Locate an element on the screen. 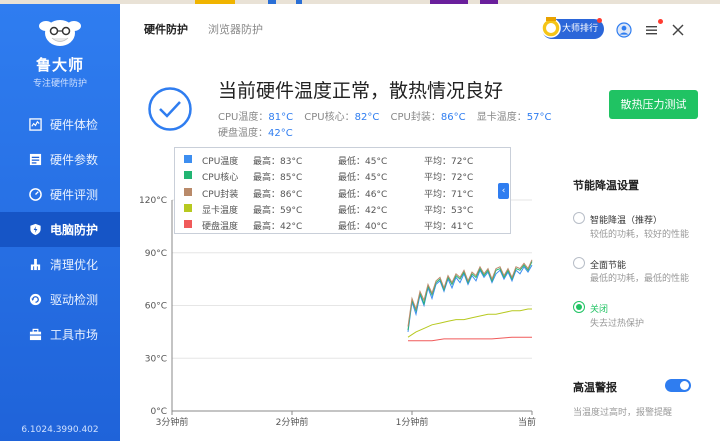  high-temp-alarm-toggle is located at coordinates (678, 385).